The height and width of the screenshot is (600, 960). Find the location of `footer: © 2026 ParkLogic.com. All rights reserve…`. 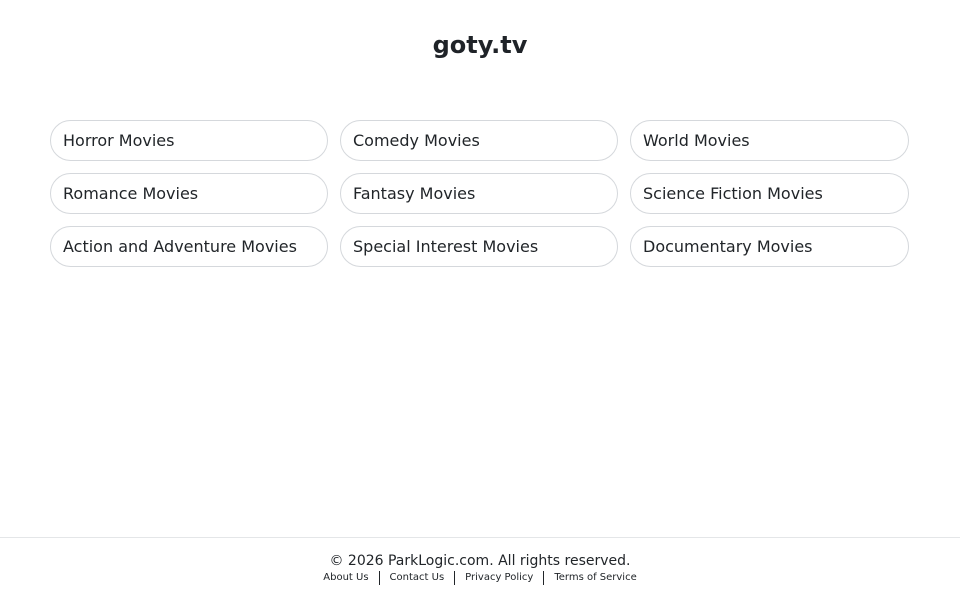

footer: © 2026 ParkLogic.com. All rights reserve… is located at coordinates (480, 568).